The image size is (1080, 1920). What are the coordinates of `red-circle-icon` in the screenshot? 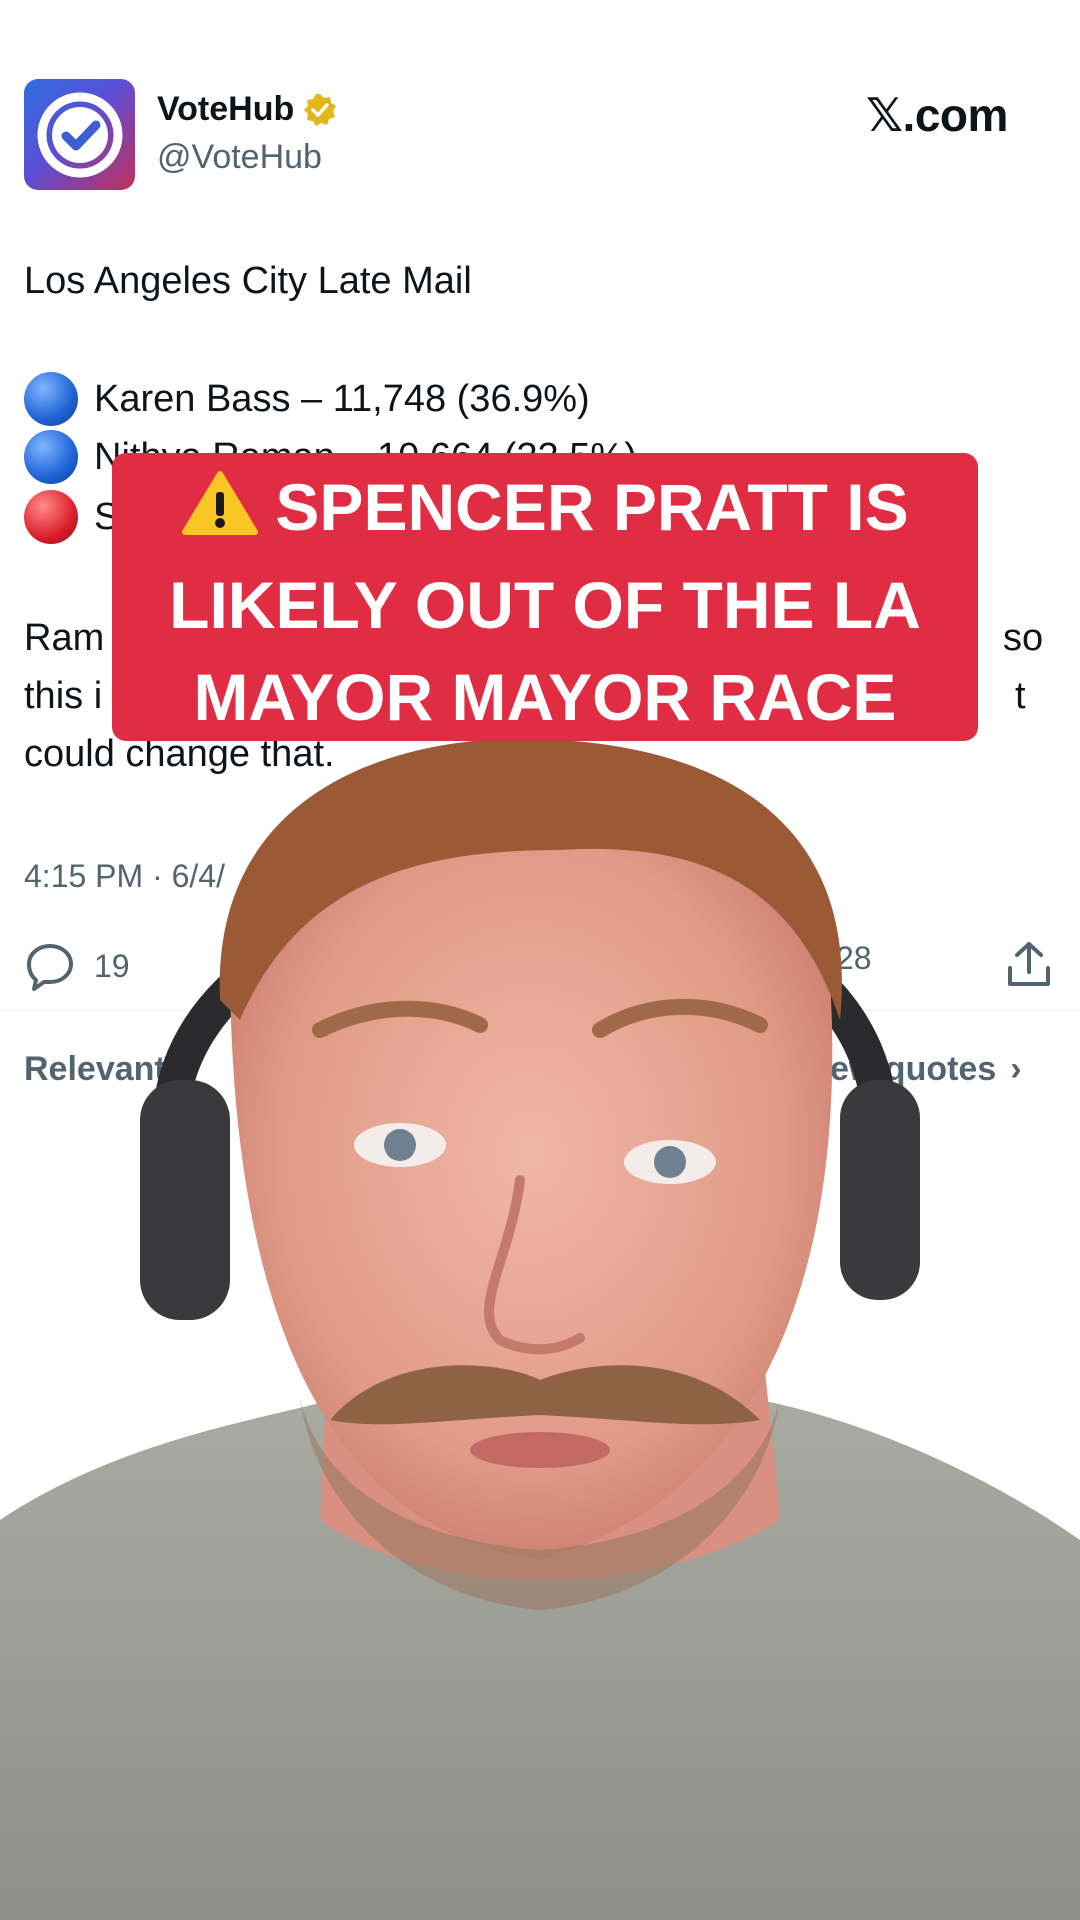 It's located at (51, 517).